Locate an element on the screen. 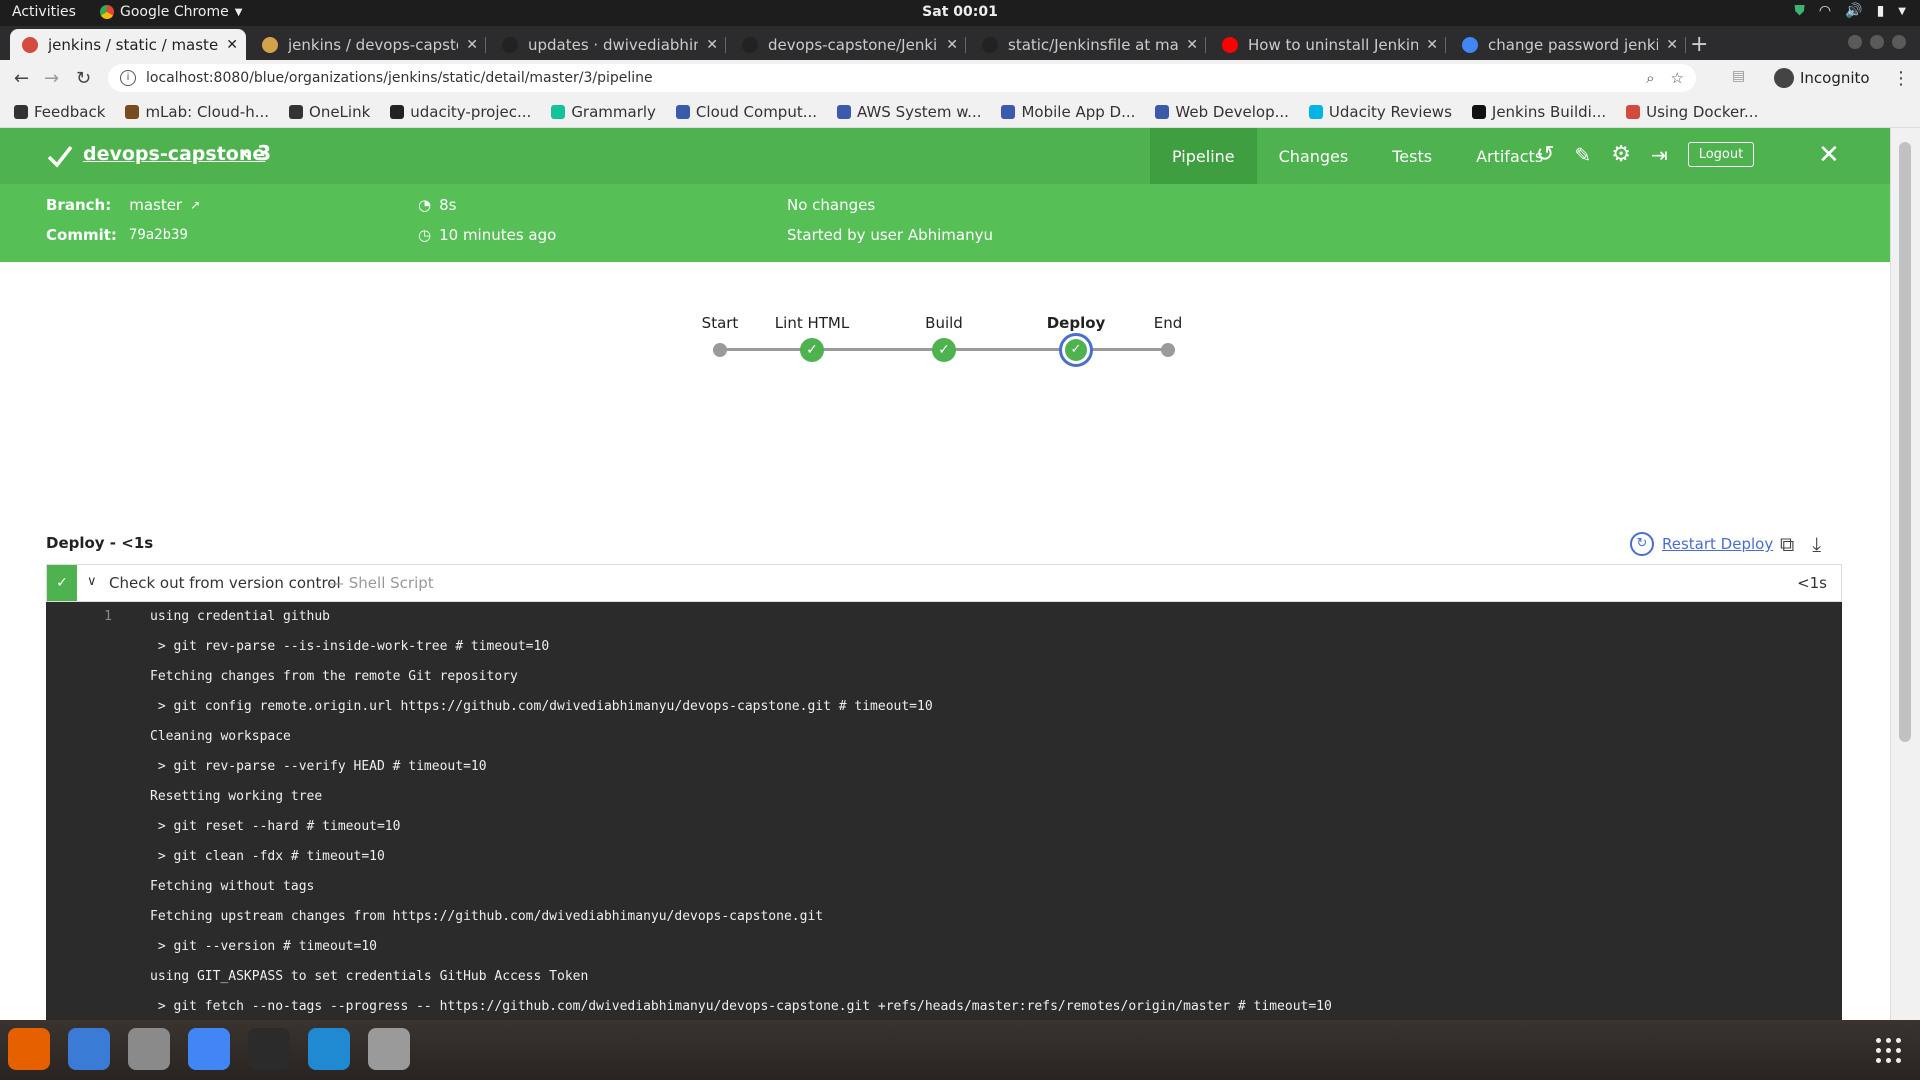  maximize-button is located at coordinates (1877, 42).